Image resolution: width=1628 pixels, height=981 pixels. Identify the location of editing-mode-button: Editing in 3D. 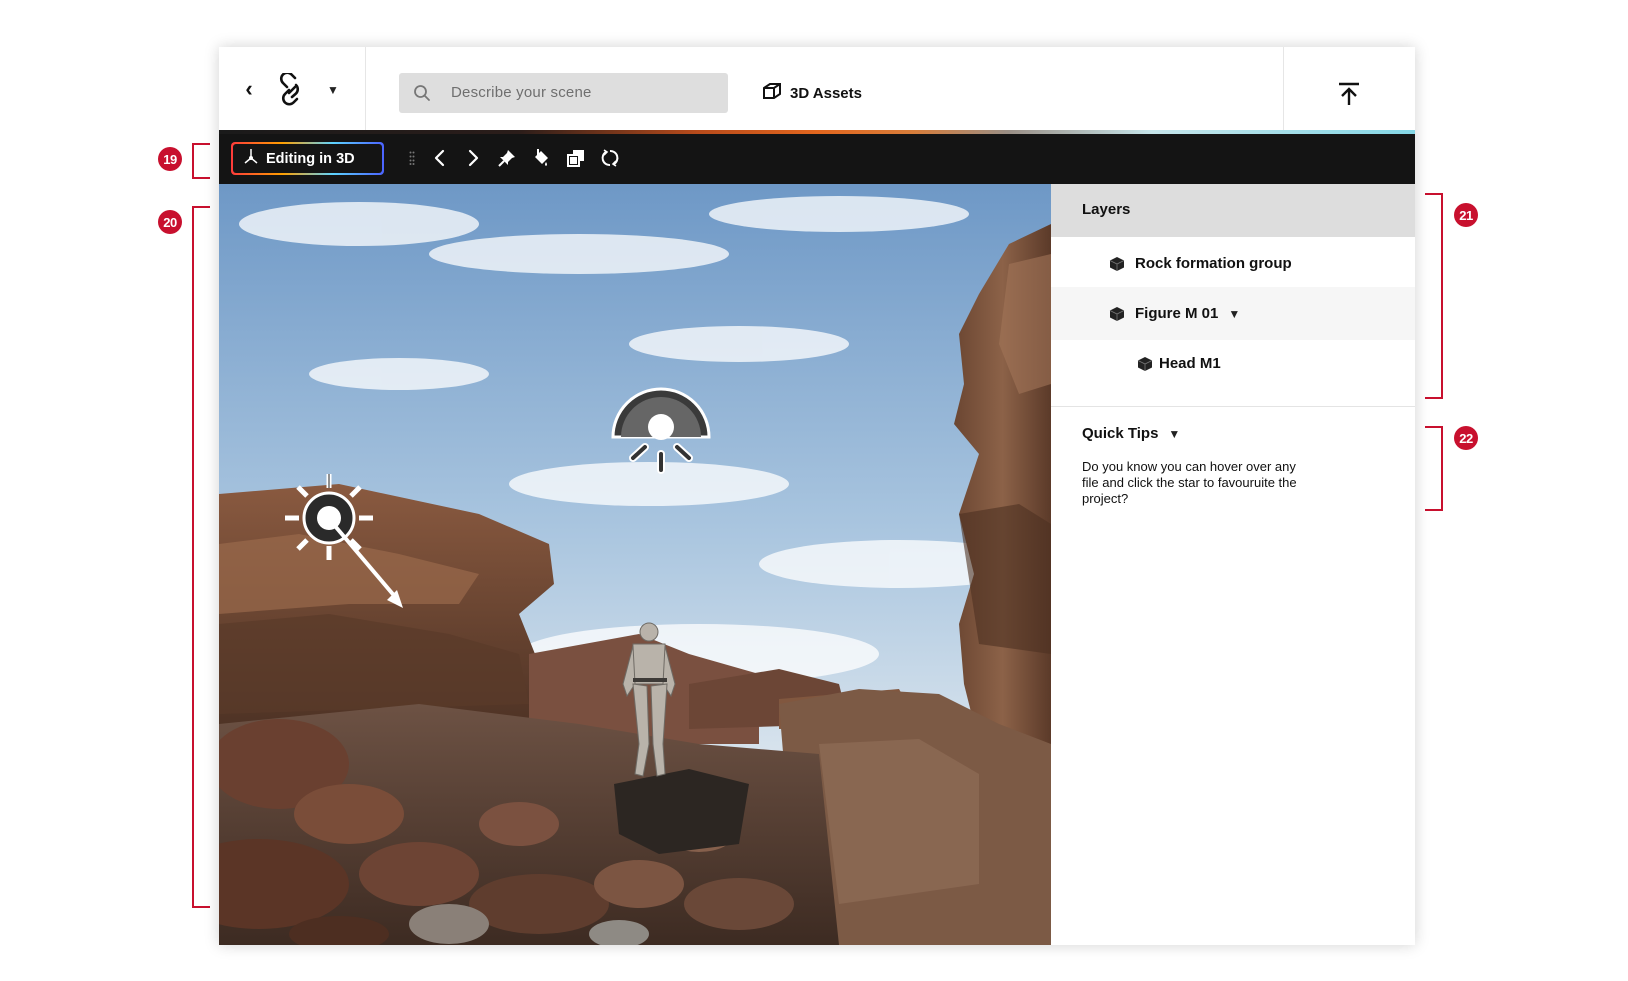
(307, 158).